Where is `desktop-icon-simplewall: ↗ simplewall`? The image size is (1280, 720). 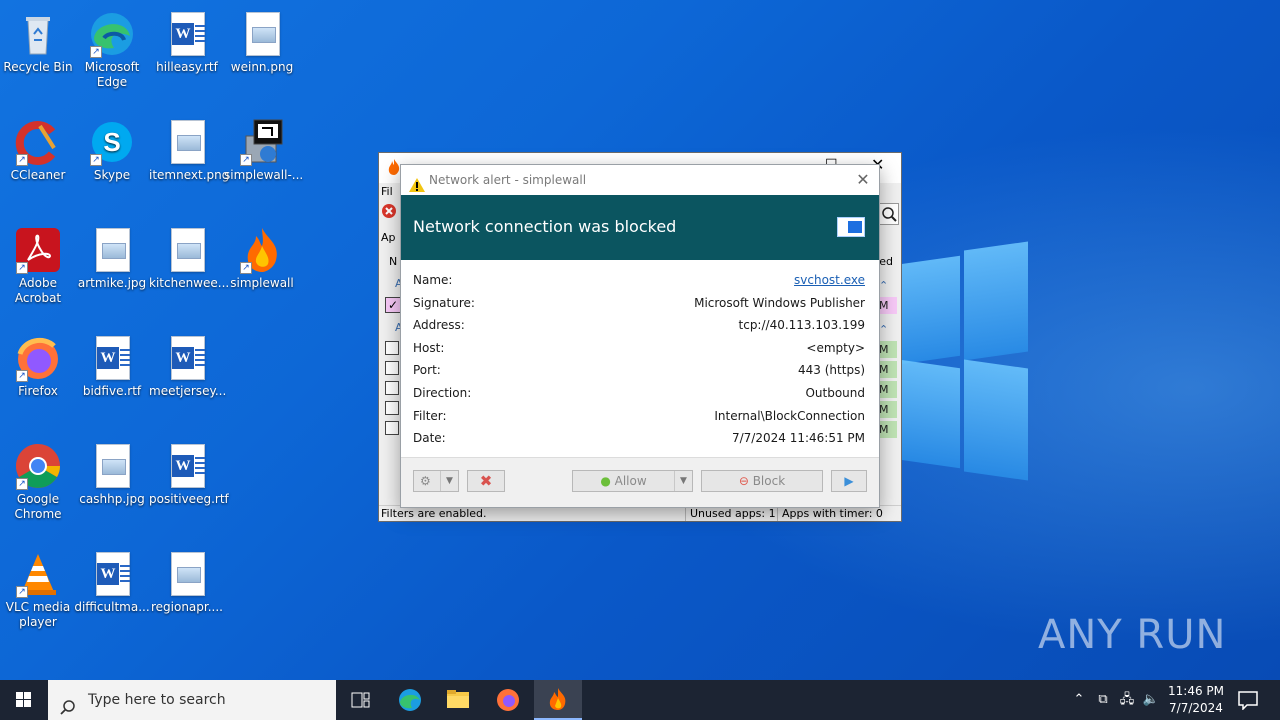
desktop-icon-simplewall: ↗ simplewall is located at coordinates (262, 256).